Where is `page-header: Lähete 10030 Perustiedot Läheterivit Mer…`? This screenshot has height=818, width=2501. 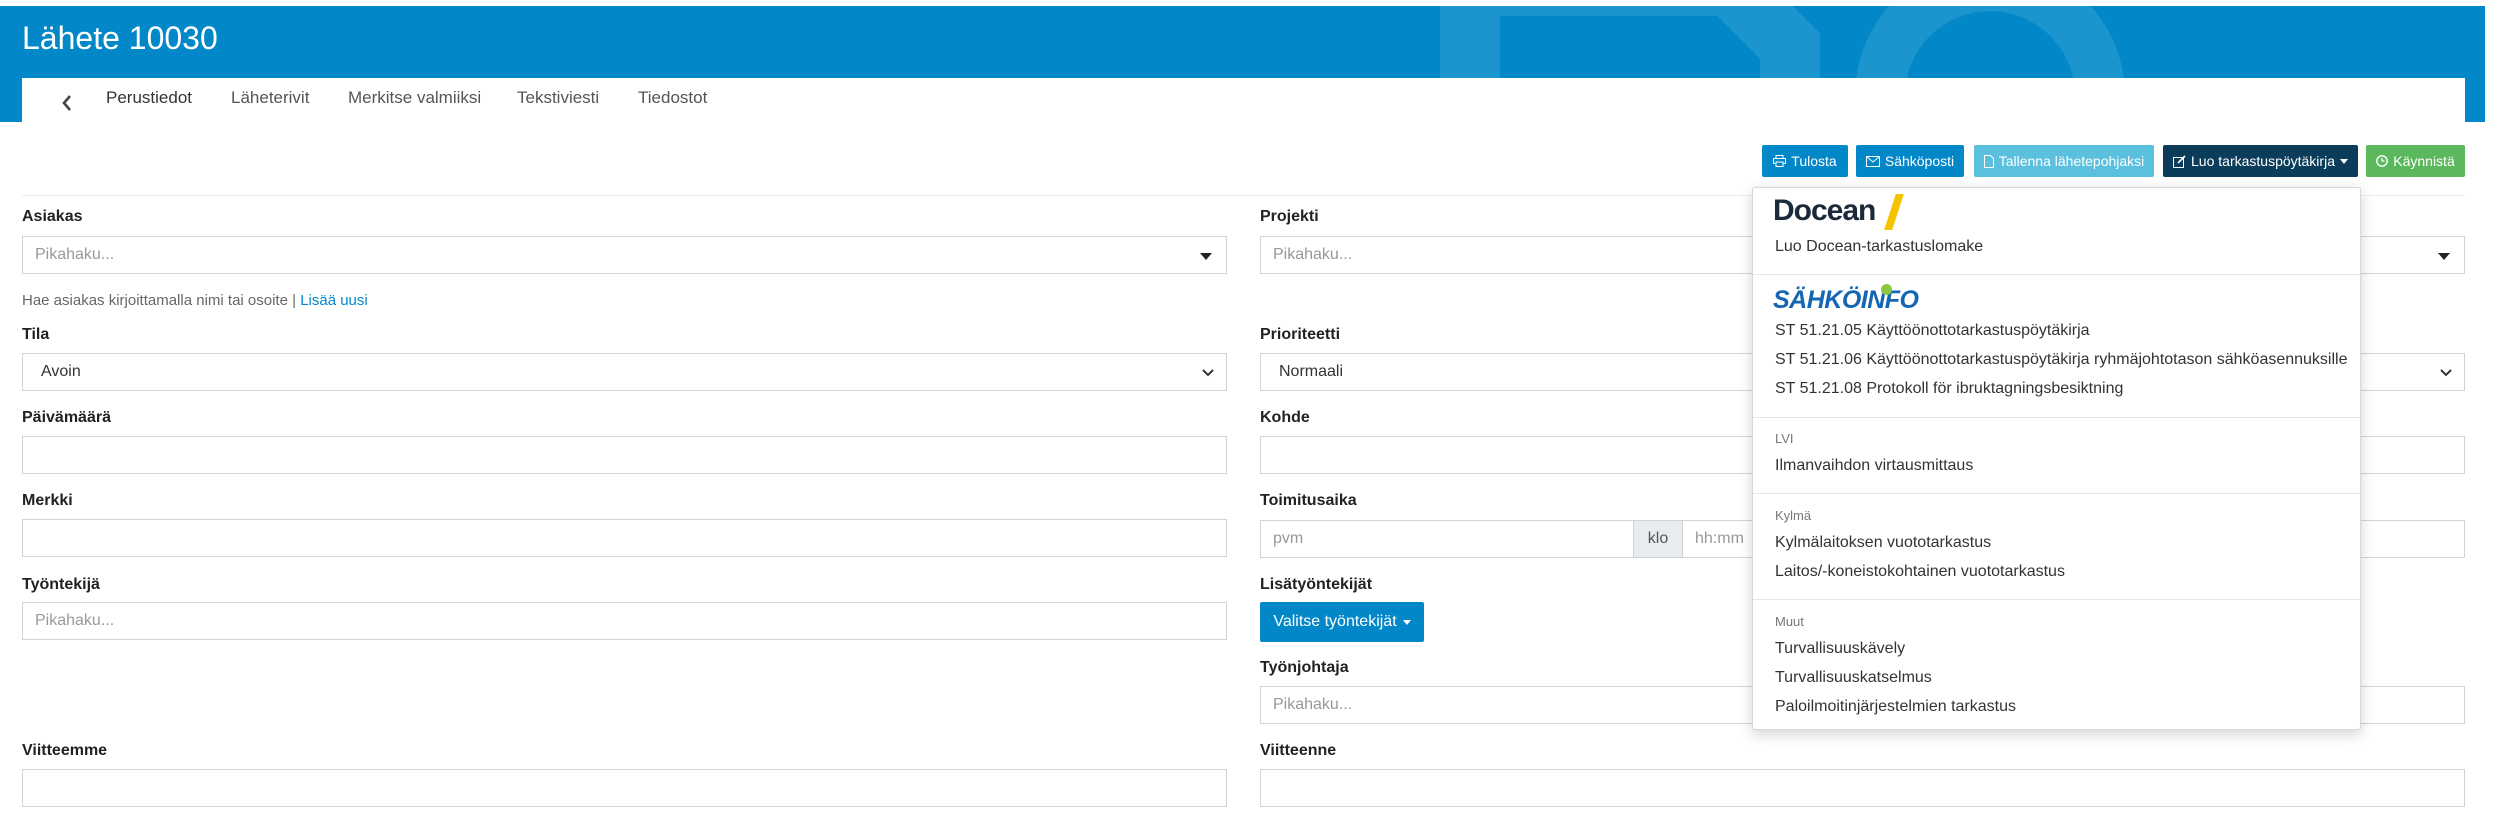
page-header: Lähete 10030 Perustiedot Läheterivit Mer… is located at coordinates (1242, 64).